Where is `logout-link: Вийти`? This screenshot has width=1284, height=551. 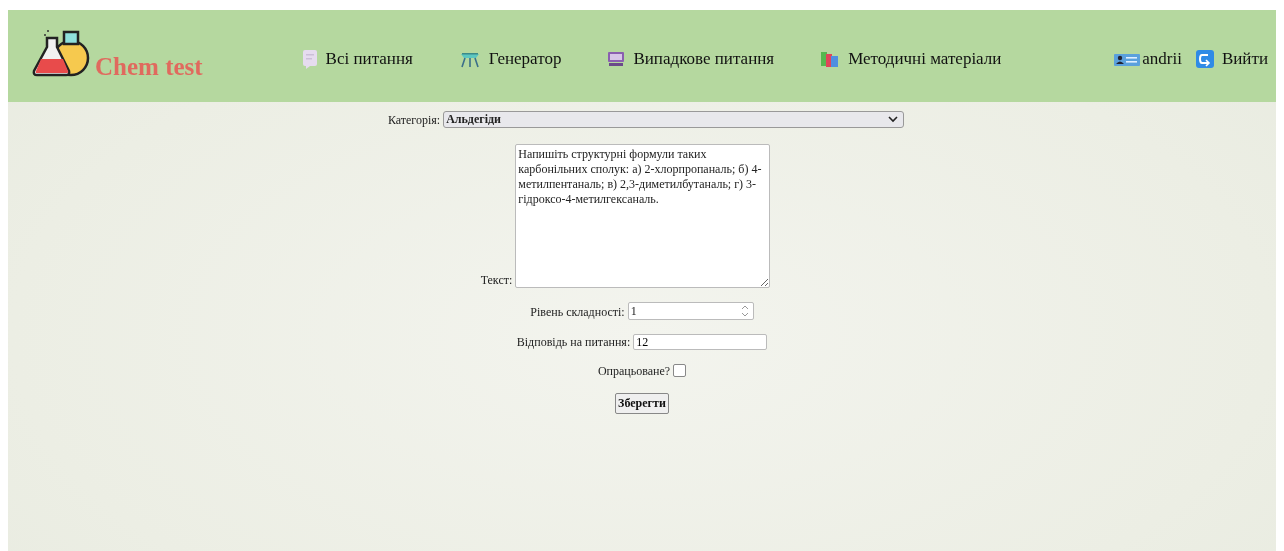 logout-link: Вийти is located at coordinates (1231, 59).